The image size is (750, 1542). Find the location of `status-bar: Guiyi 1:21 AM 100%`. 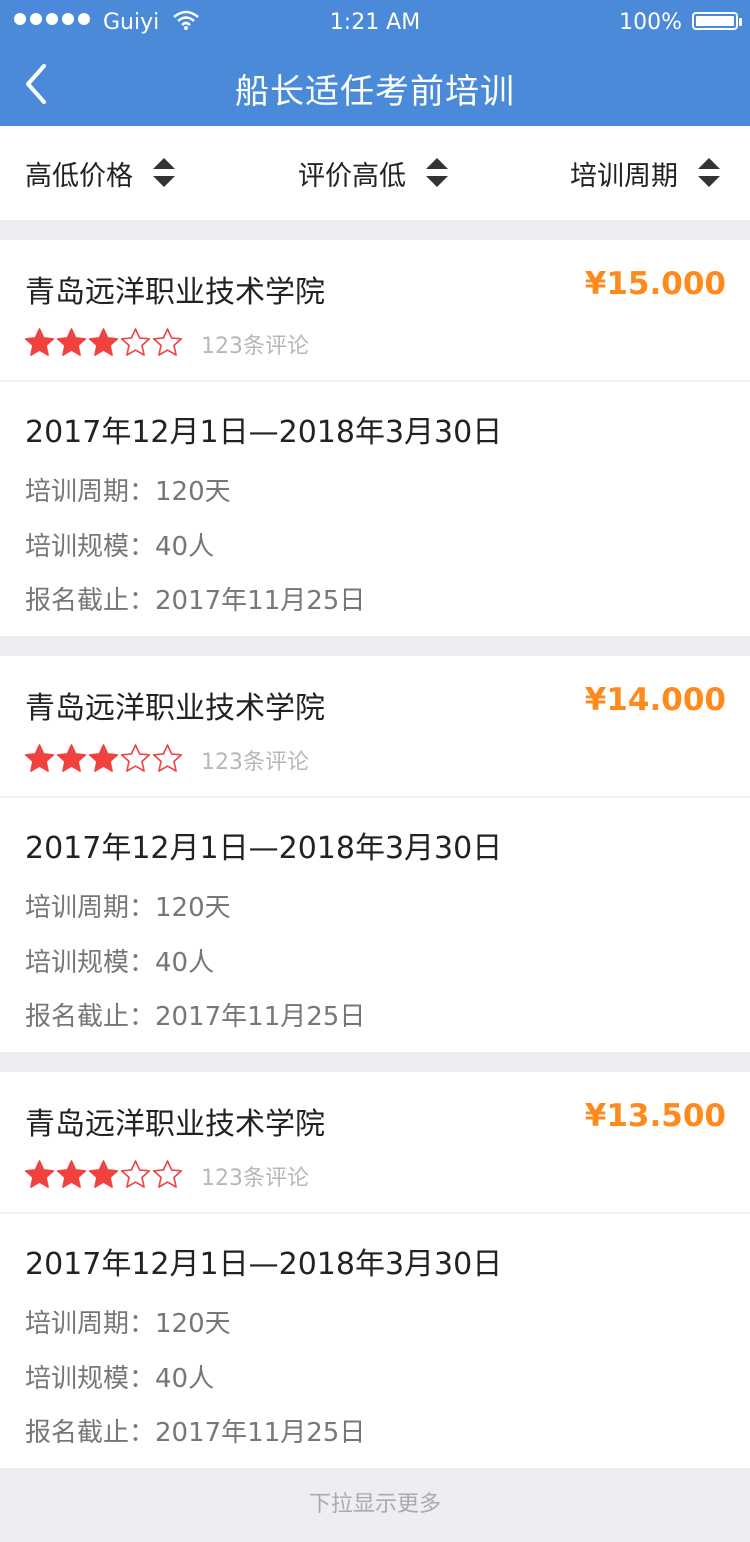

status-bar: Guiyi 1:21 AM 100% is located at coordinates (375, 22).